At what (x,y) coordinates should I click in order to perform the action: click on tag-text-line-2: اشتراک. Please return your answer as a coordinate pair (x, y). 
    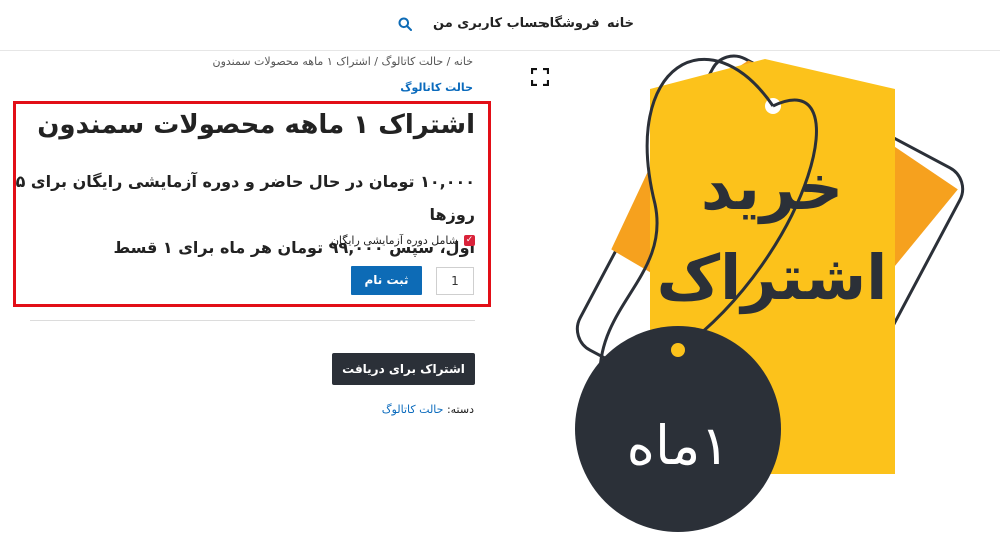
    Looking at the image, I should click on (772, 277).